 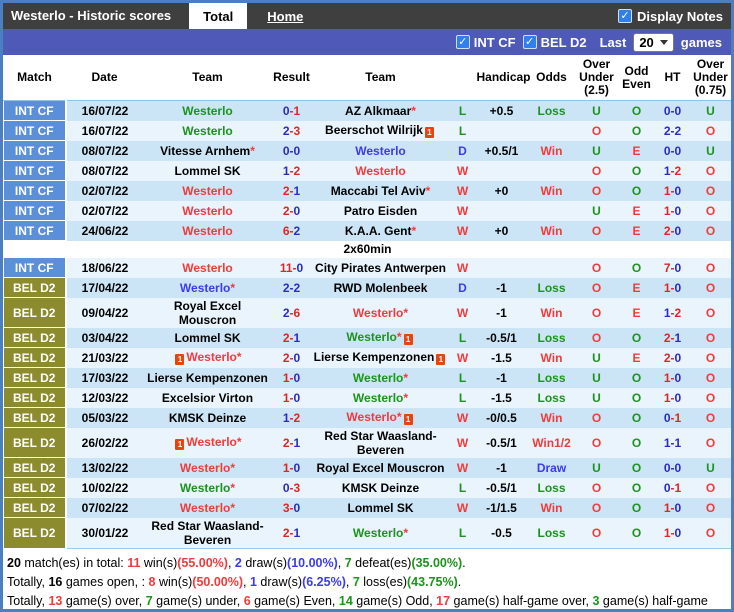 What do you see at coordinates (218, 16) in the screenshot?
I see `tab-total: Total` at bounding box center [218, 16].